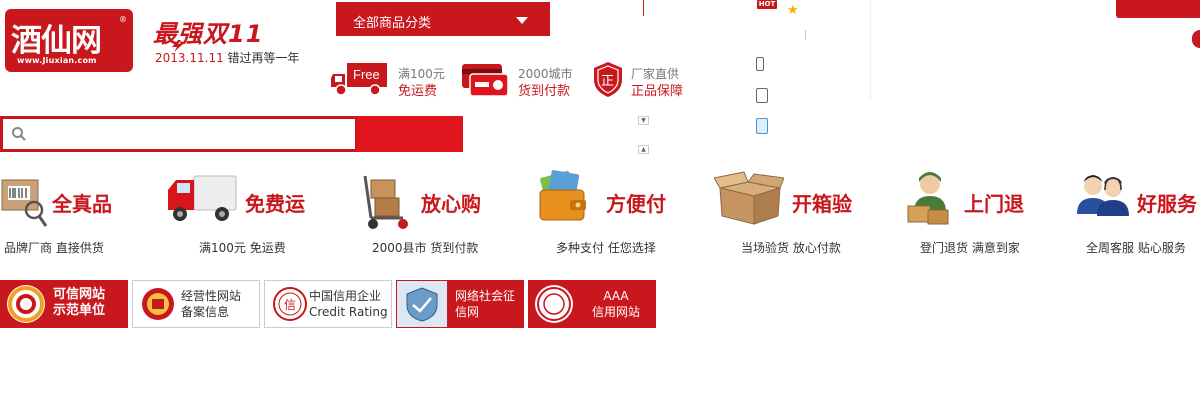  What do you see at coordinates (192, 134) in the screenshot?
I see `search-input` at bounding box center [192, 134].